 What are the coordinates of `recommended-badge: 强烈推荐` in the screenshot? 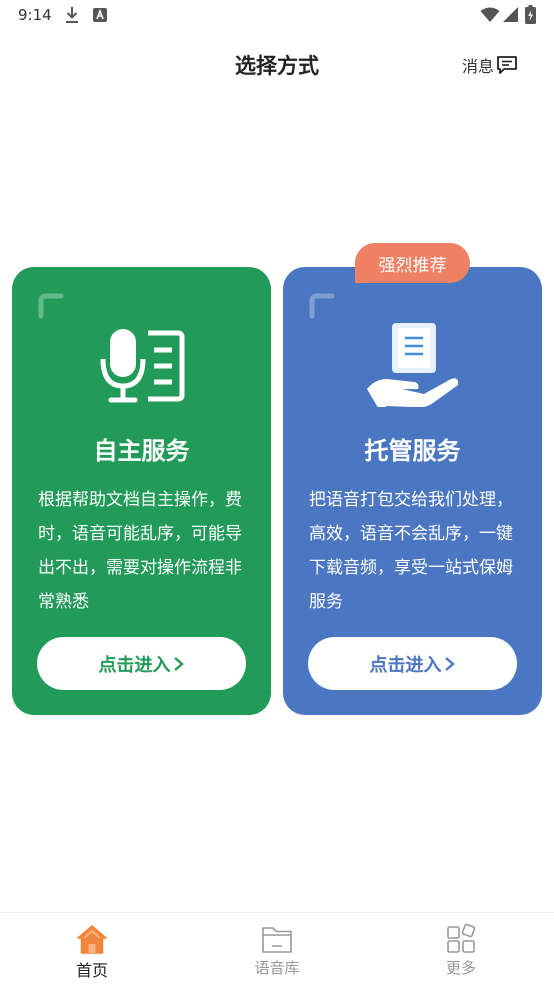 It's located at (412, 263).